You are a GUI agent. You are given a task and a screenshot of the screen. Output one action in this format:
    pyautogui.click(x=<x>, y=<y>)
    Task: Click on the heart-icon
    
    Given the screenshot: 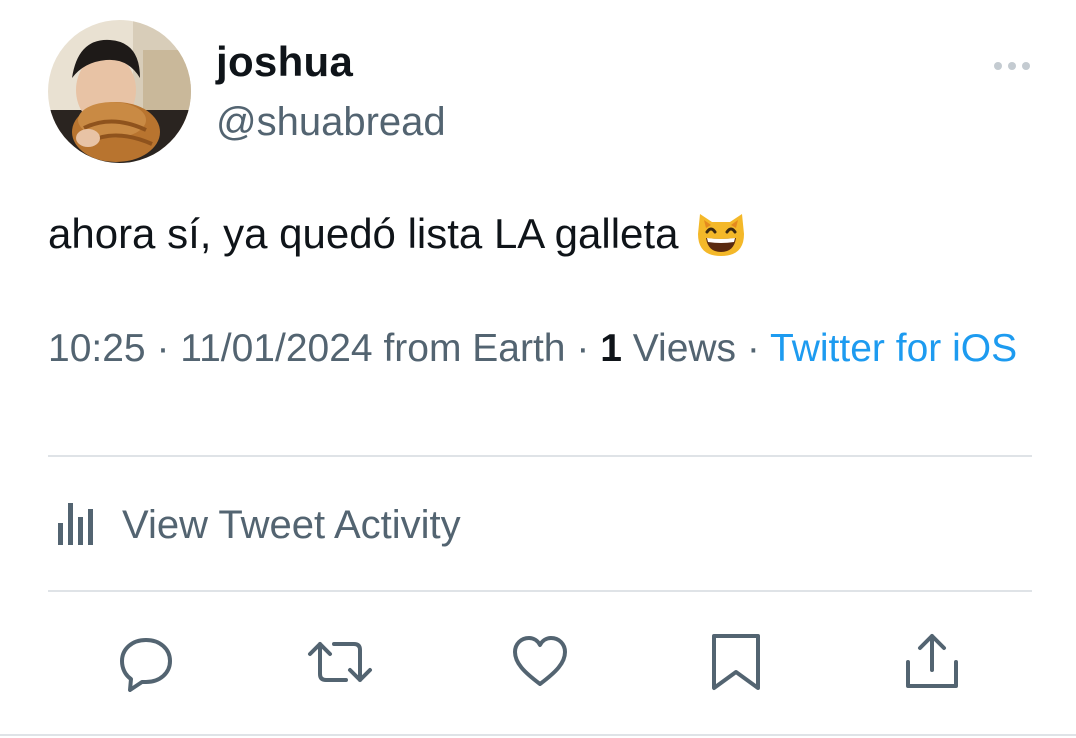 What is the action you would take?
    pyautogui.click(x=540, y=664)
    